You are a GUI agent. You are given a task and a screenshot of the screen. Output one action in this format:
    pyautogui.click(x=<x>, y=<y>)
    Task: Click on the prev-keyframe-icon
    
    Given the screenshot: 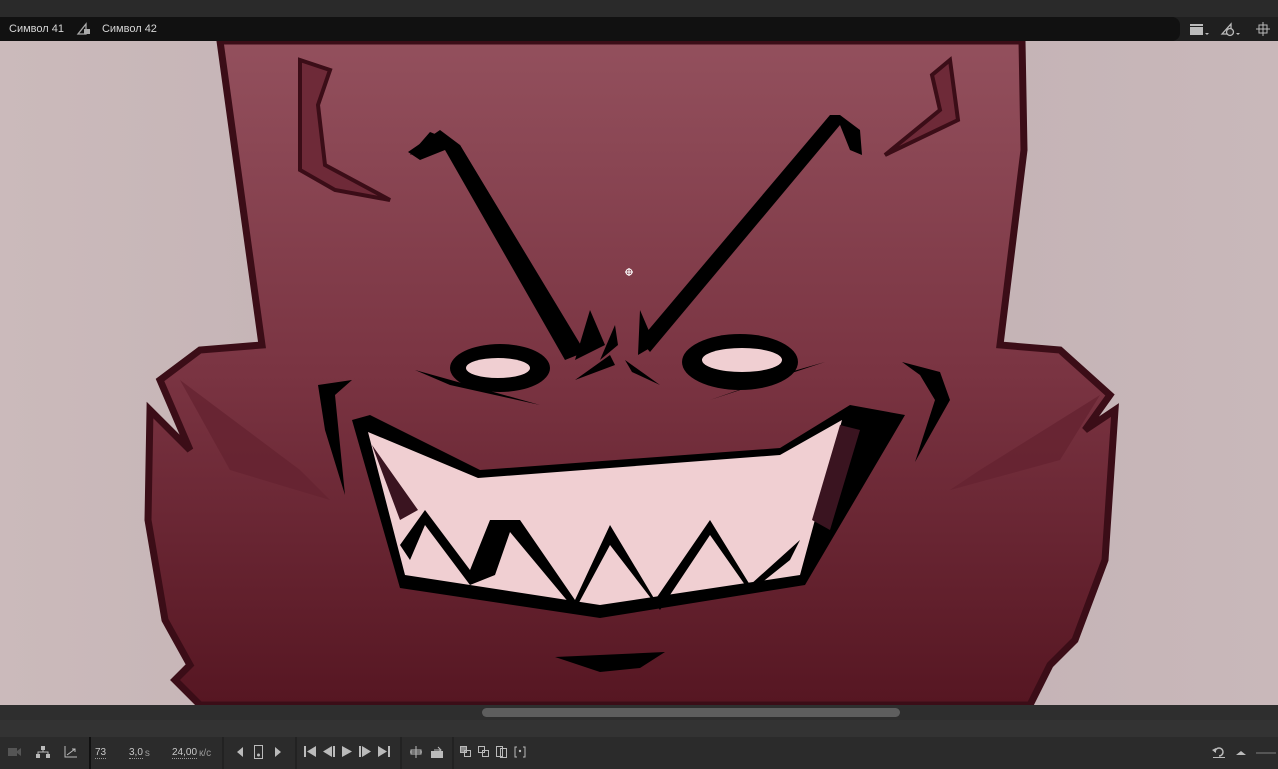 What is the action you would take?
    pyautogui.click(x=240, y=753)
    